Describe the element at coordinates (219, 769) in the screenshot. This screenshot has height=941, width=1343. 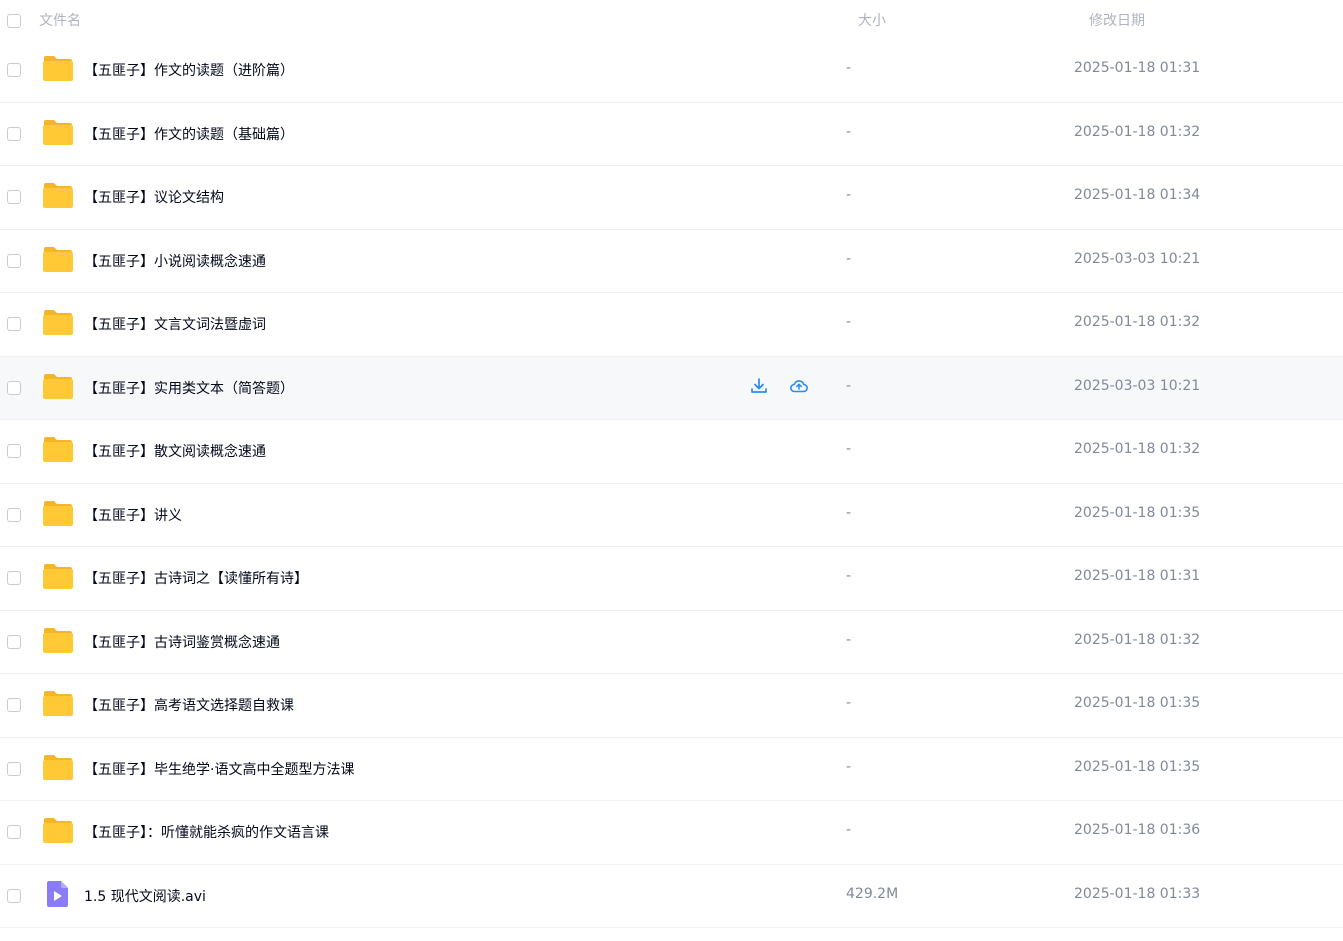
I see `file-name: 【五匪子】毕生绝学·语文高中全题型方法课` at that location.